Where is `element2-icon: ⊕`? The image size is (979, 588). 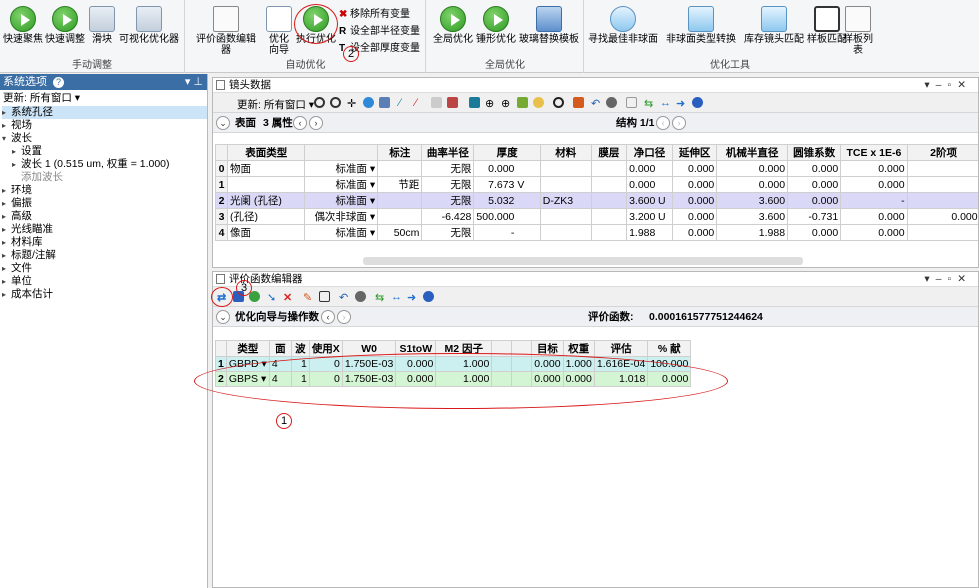
element2-icon: ⊕ is located at coordinates (506, 103).